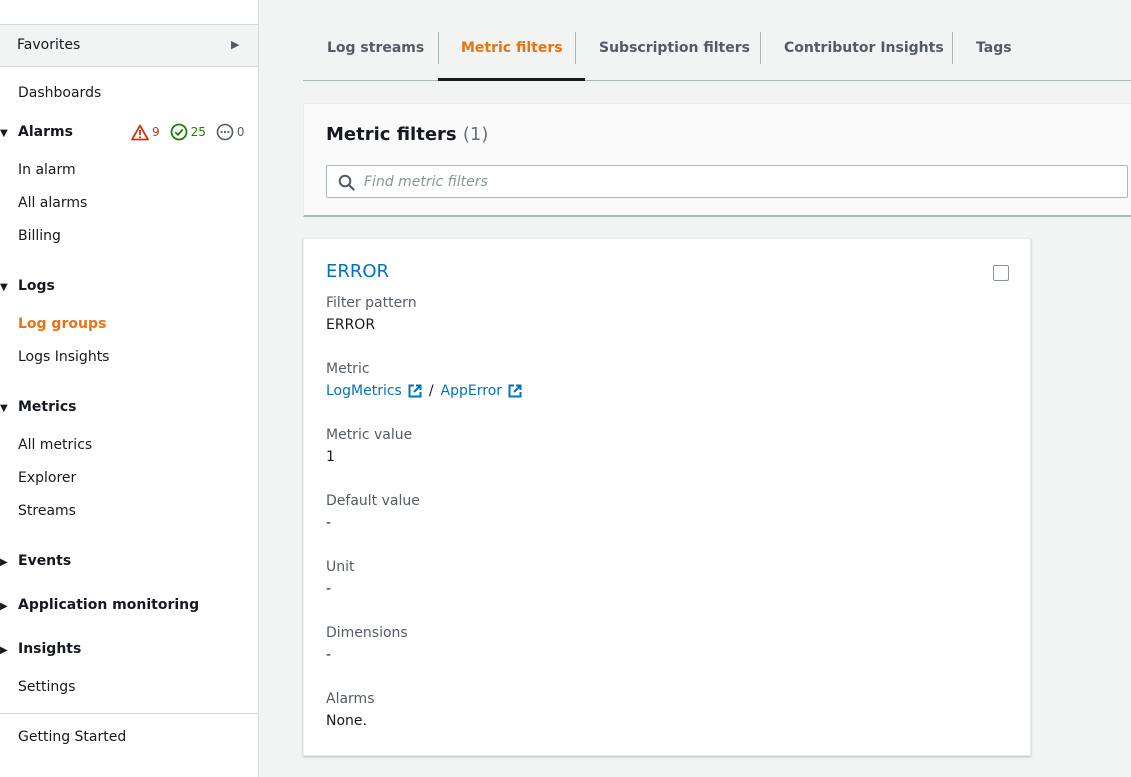  I want to click on unit-value: -, so click(329, 589).